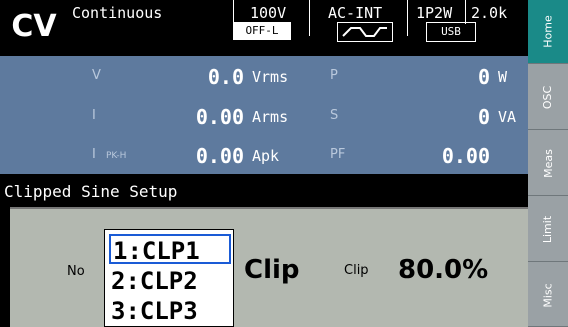 This screenshot has width=568, height=327. Describe the element at coordinates (443, 270) in the screenshot. I see `clip-value: 80.0%` at that location.